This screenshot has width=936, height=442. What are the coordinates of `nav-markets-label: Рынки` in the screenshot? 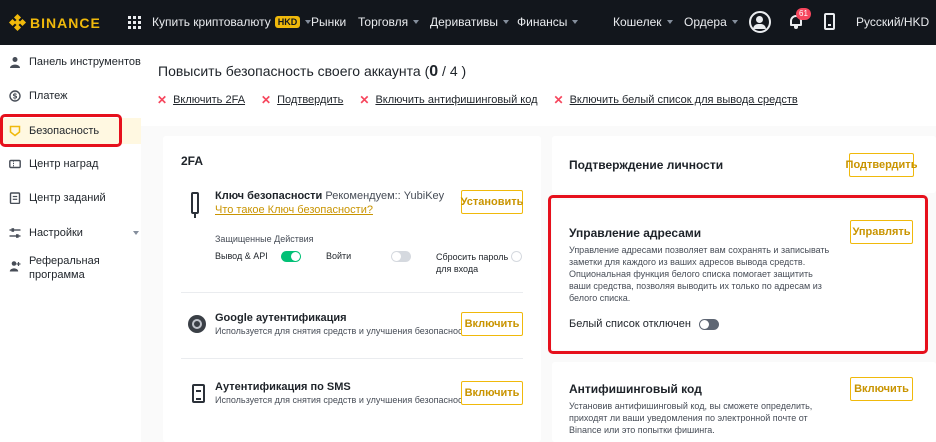 It's located at (329, 22).